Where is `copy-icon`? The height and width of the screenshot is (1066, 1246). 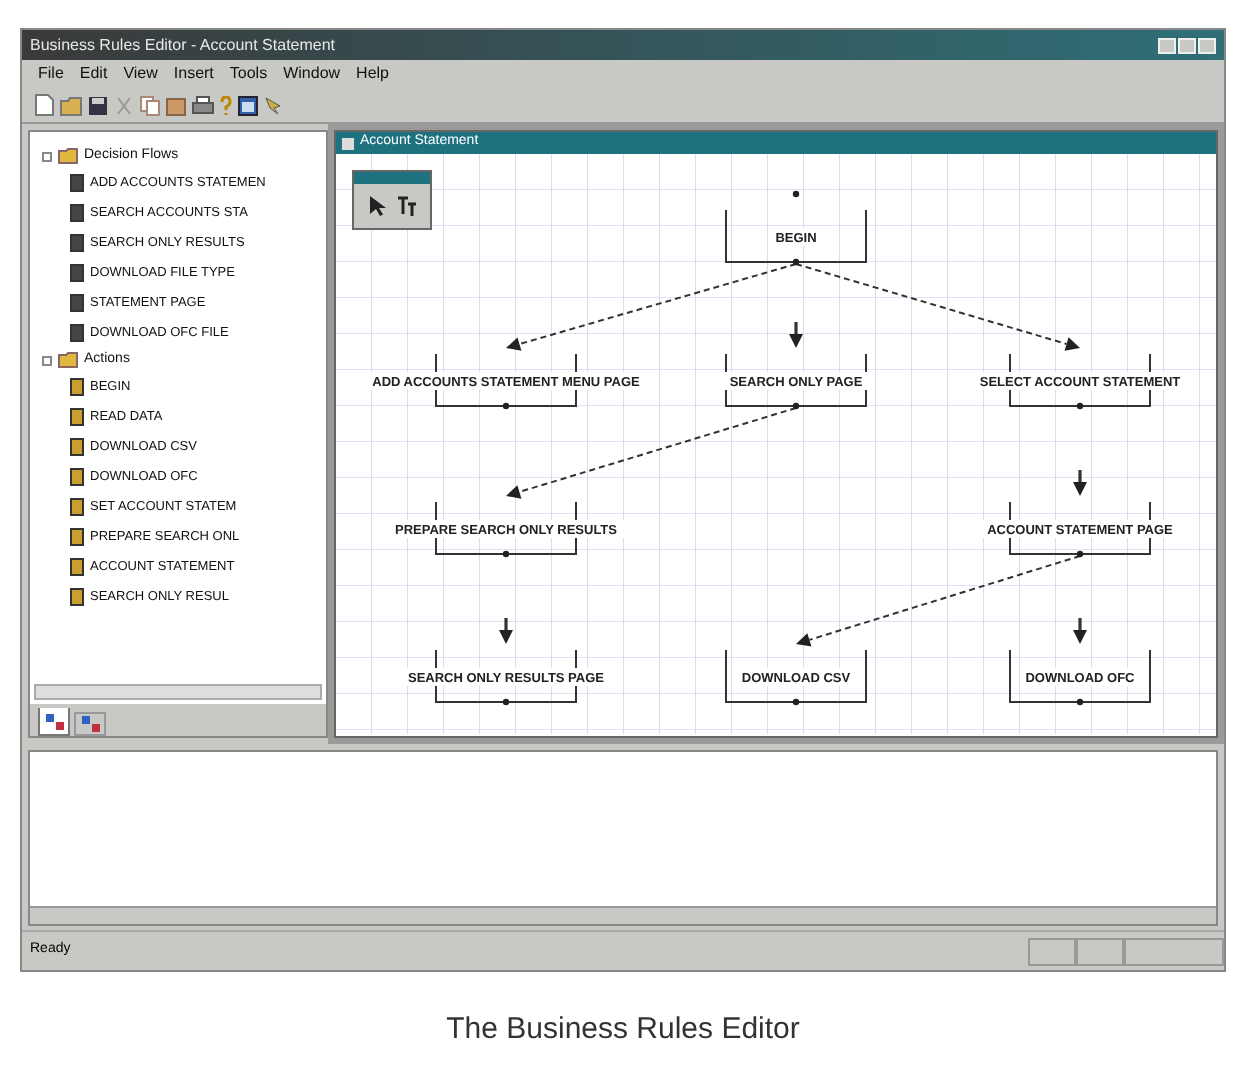 copy-icon is located at coordinates (150, 105).